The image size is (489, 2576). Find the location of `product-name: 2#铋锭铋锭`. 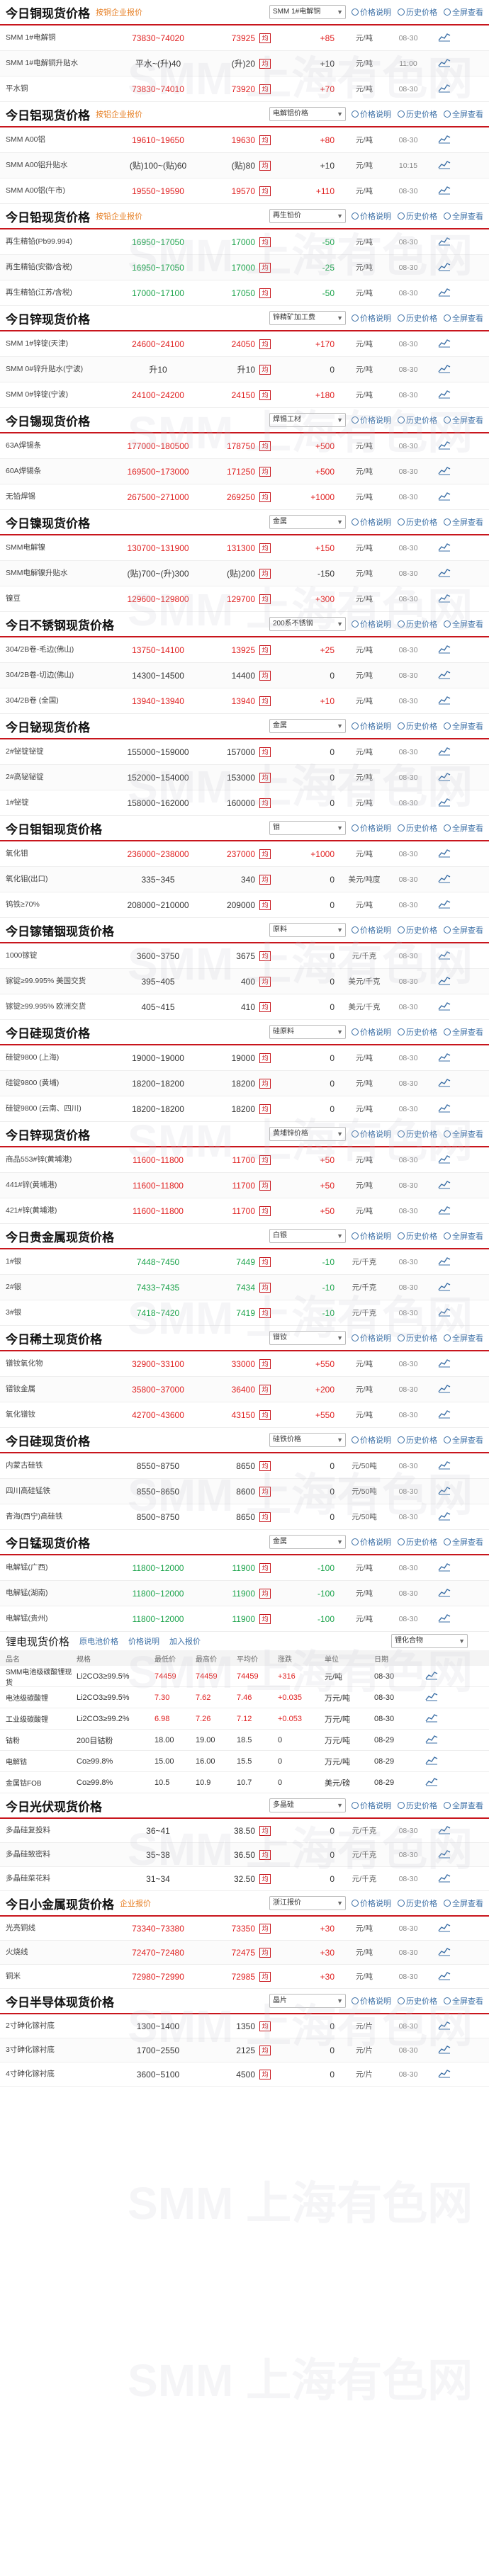

product-name: 2#铋锭铋锭 is located at coordinates (55, 751).